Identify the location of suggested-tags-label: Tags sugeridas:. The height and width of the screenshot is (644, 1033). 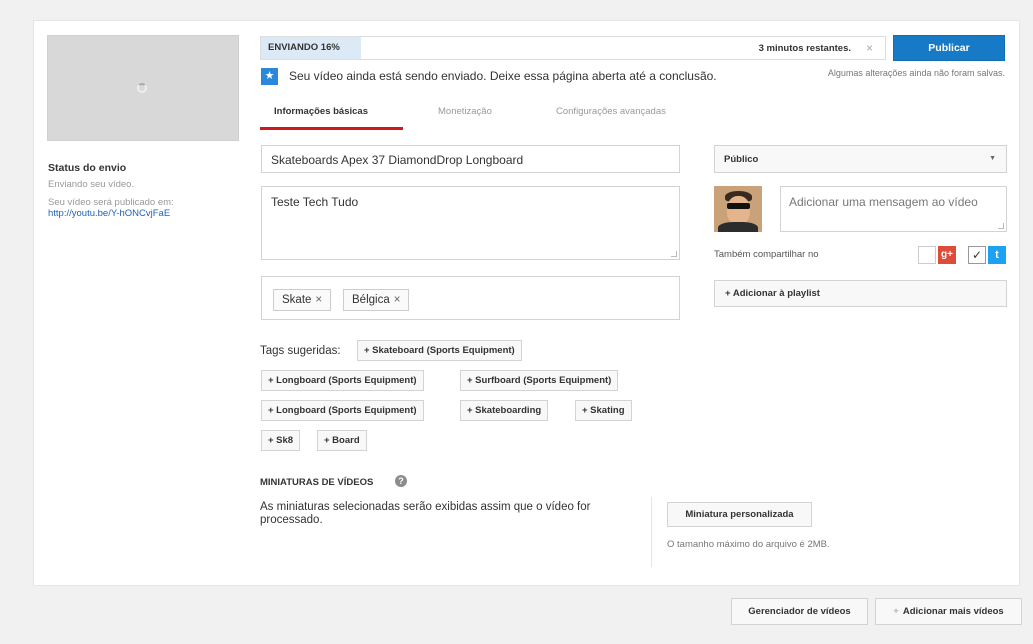
(300, 351).